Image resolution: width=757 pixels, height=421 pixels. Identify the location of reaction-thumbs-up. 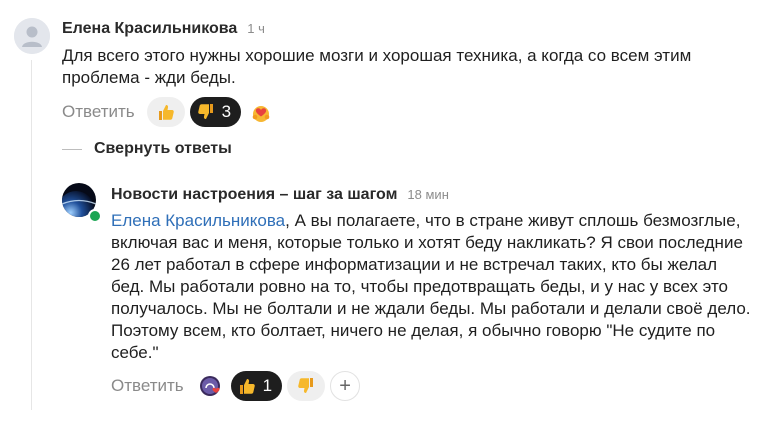
(165, 112).